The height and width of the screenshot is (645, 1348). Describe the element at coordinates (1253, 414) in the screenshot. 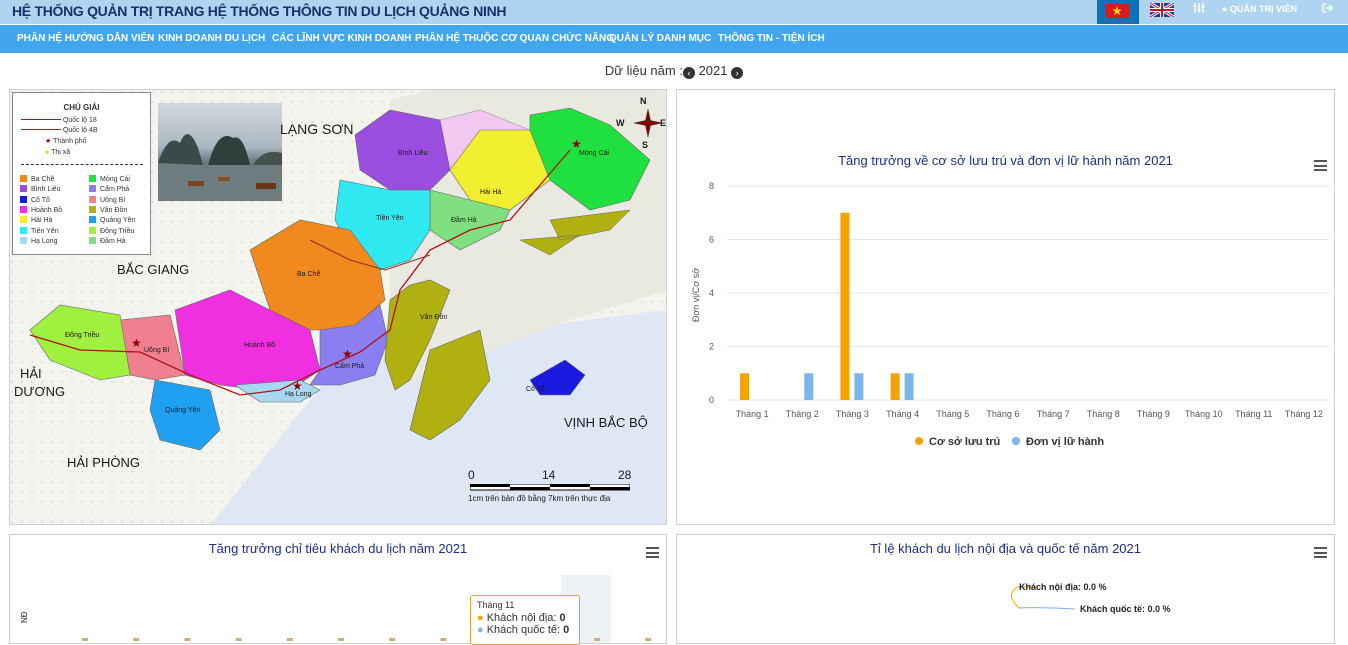

I see `x-tick-label-10: Tháng 11` at that location.